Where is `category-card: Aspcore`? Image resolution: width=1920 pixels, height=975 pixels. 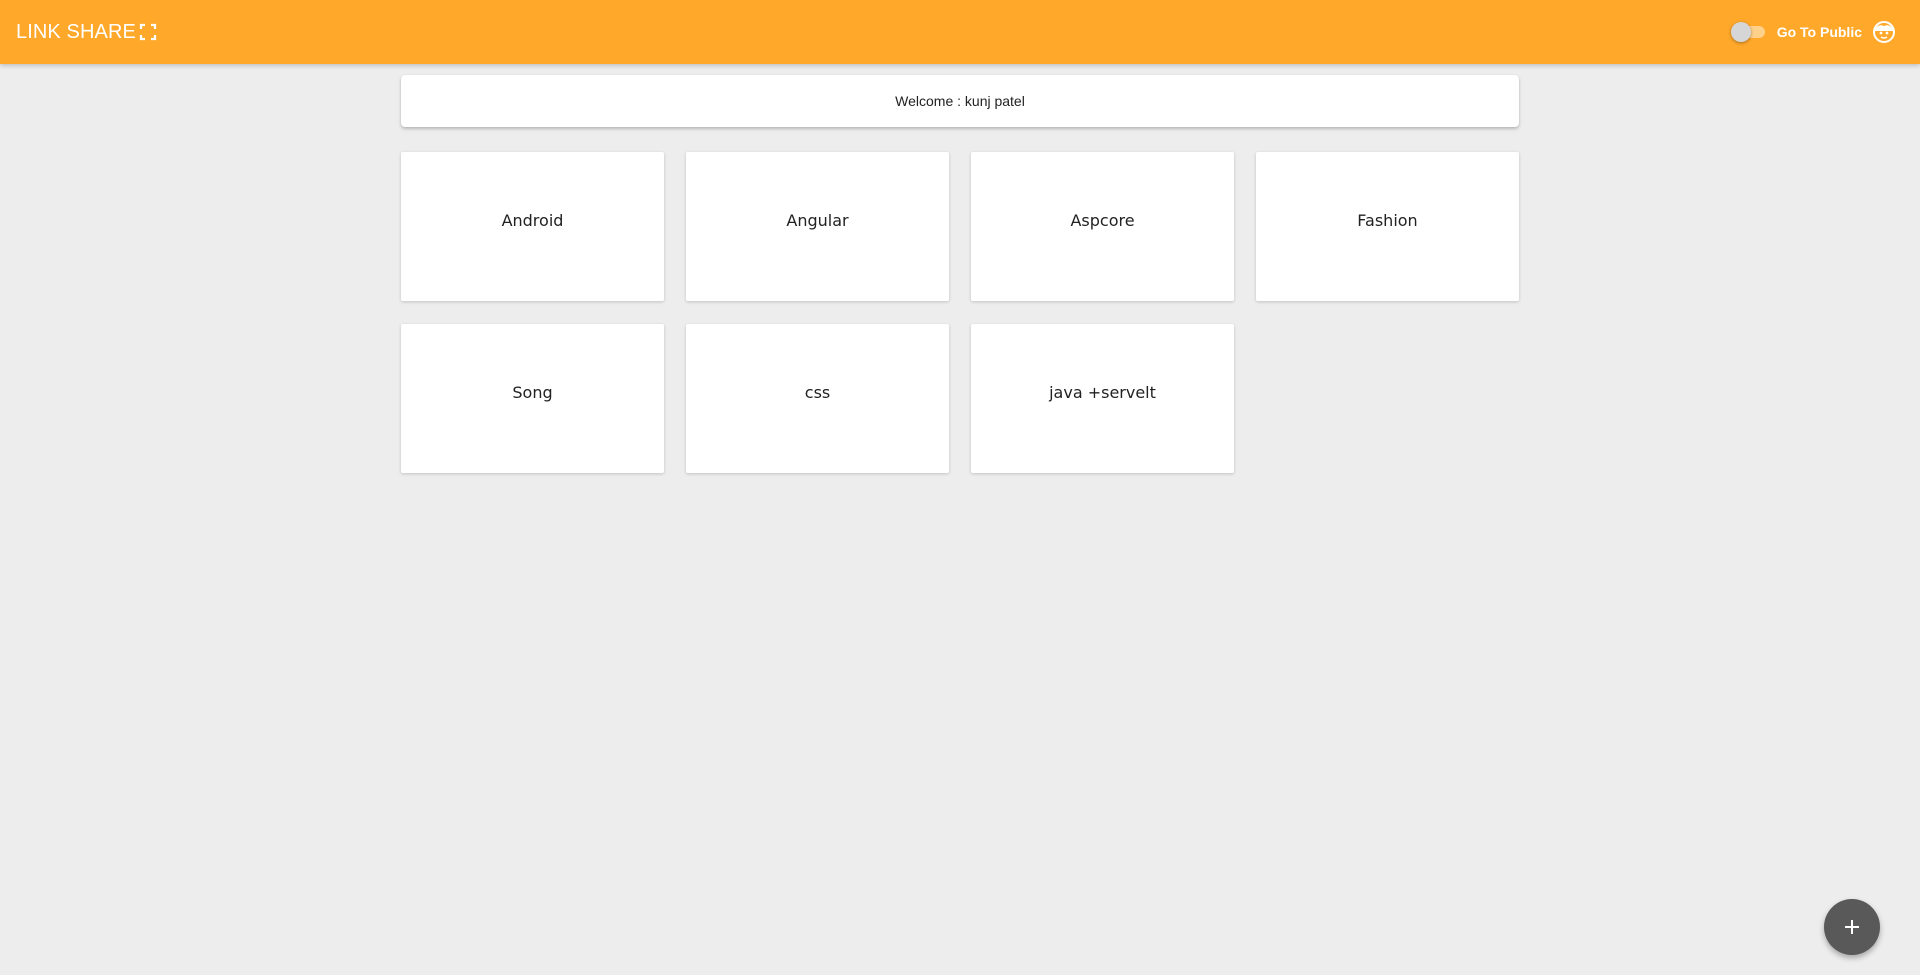
category-card: Aspcore is located at coordinates (1102, 226).